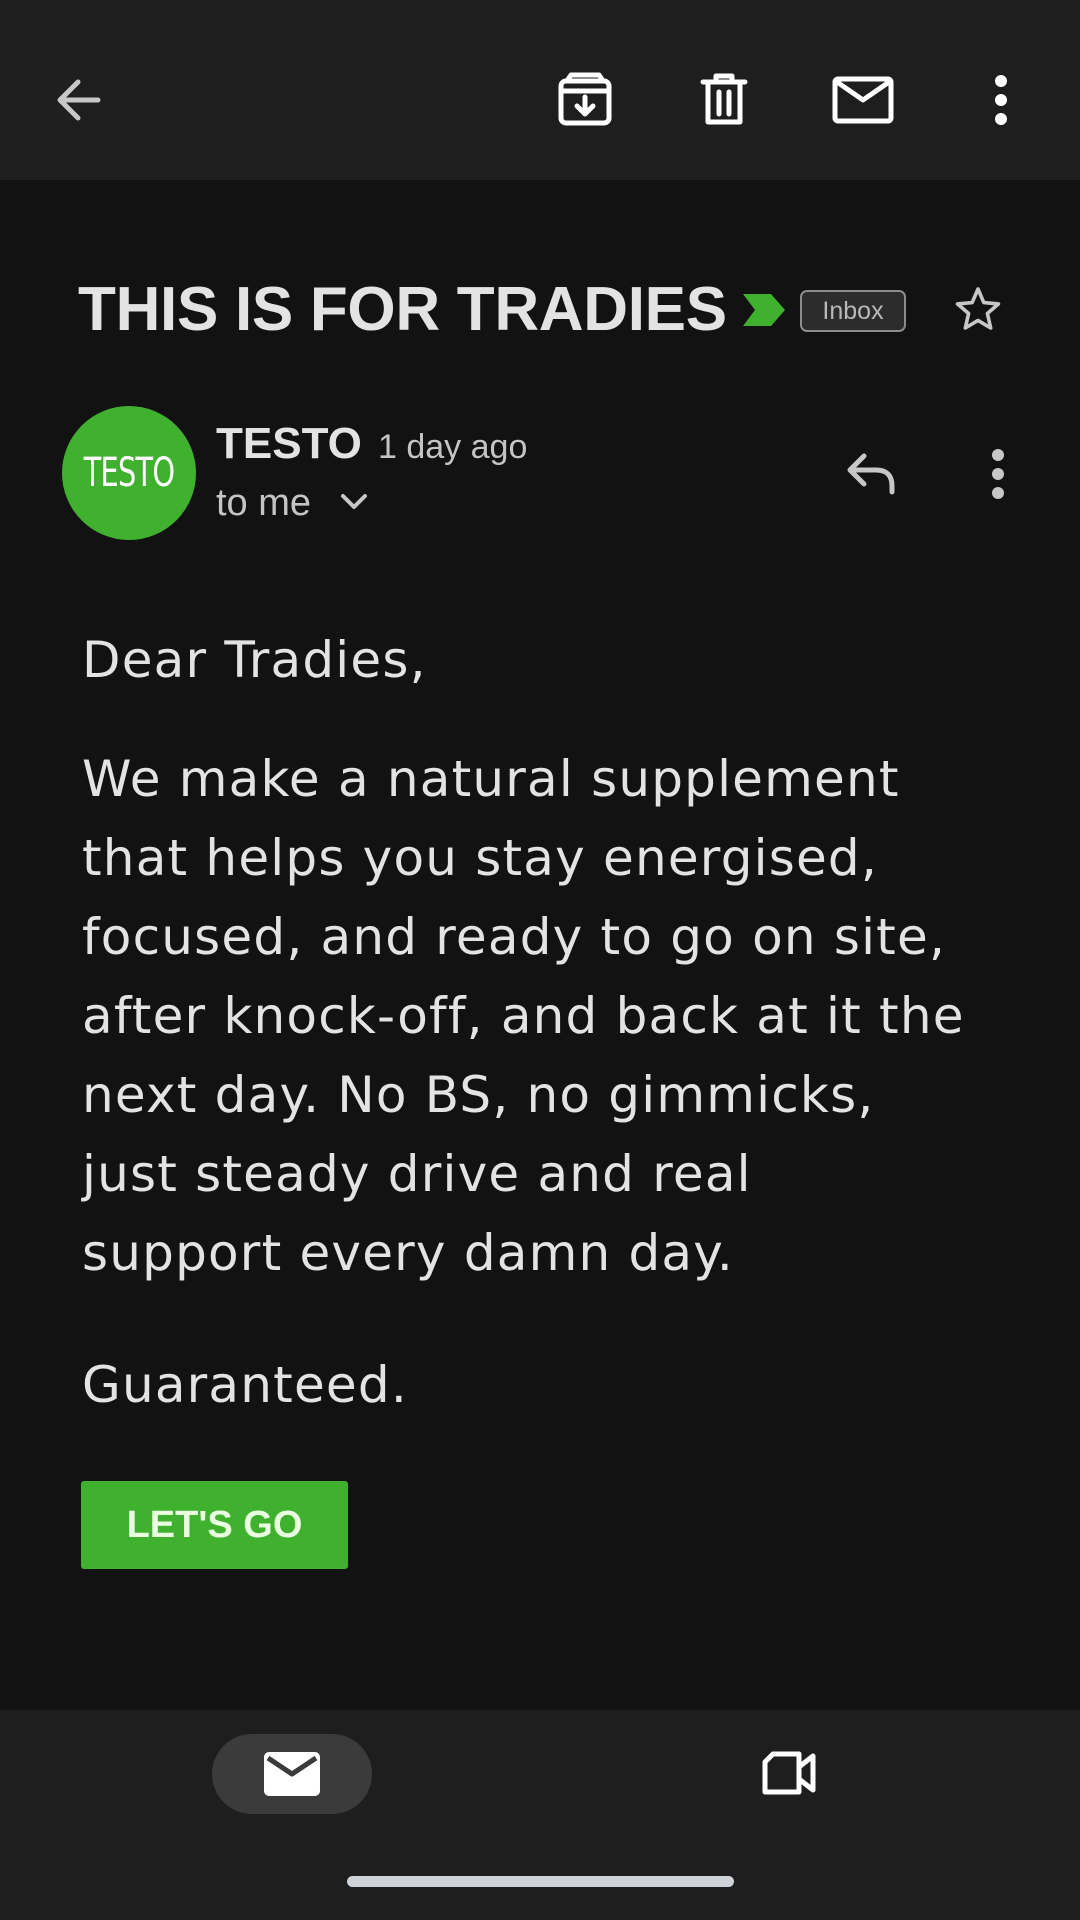  I want to click on video-camera-icon, so click(789, 1773).